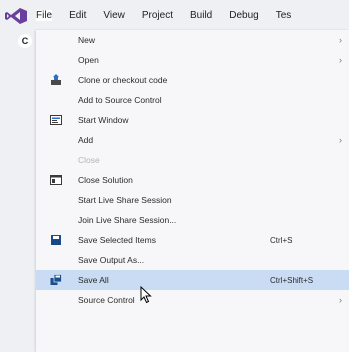 This screenshot has width=349, height=352. What do you see at coordinates (201, 15) in the screenshot?
I see `menu-build: Build` at bounding box center [201, 15].